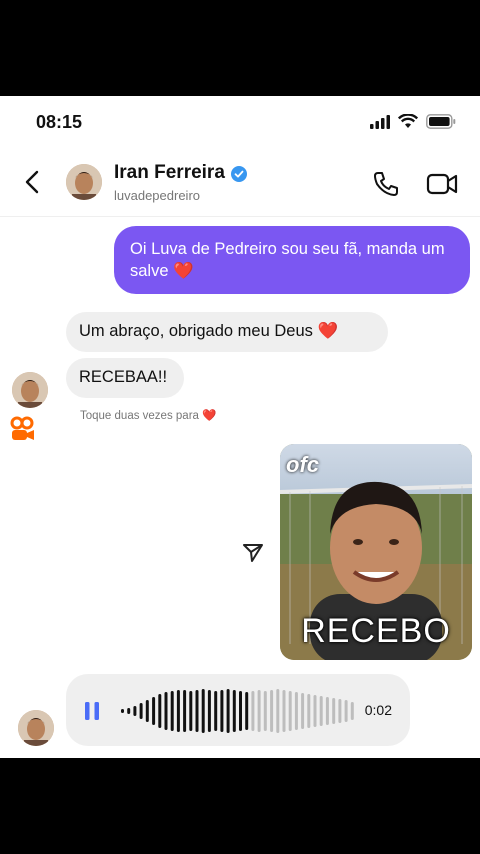  Describe the element at coordinates (139, 416) in the screenshot. I see `hint-text: Toque duas vezes para` at that location.